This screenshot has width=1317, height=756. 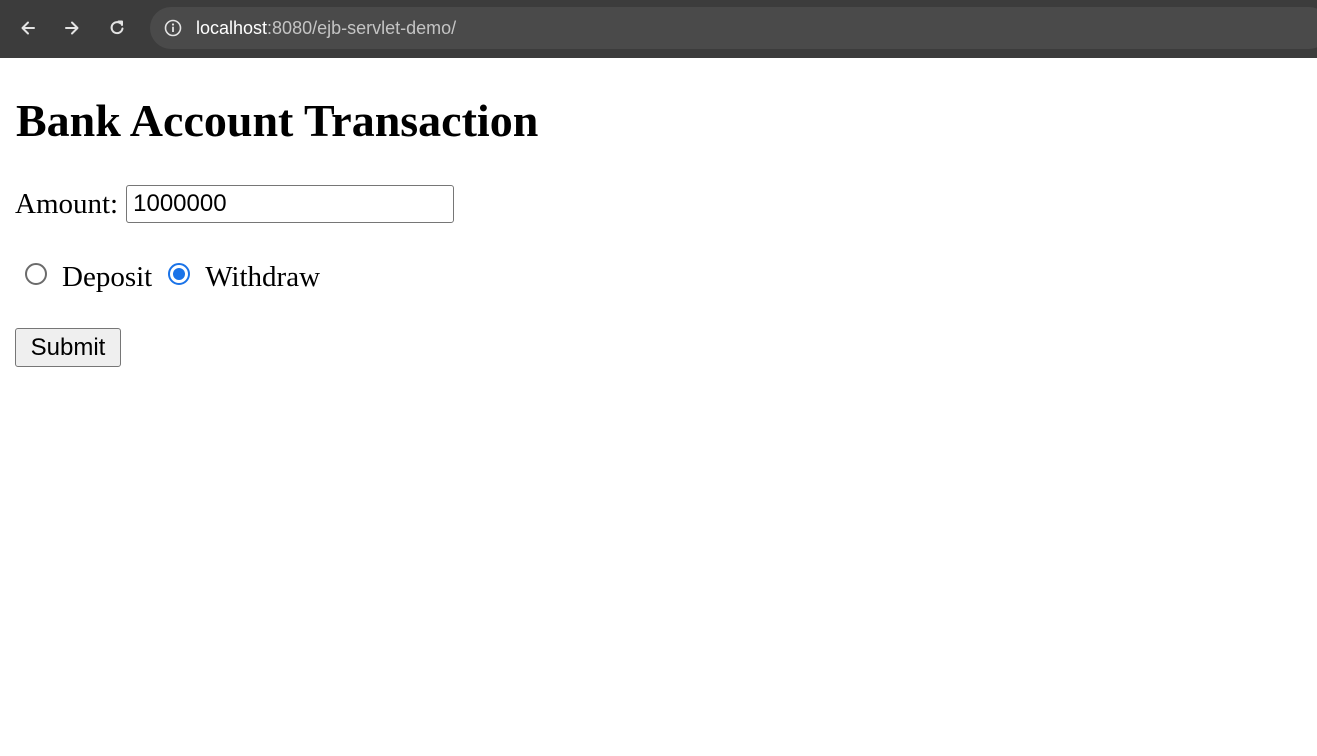 I want to click on amount-label: Amount:, so click(x=67, y=203).